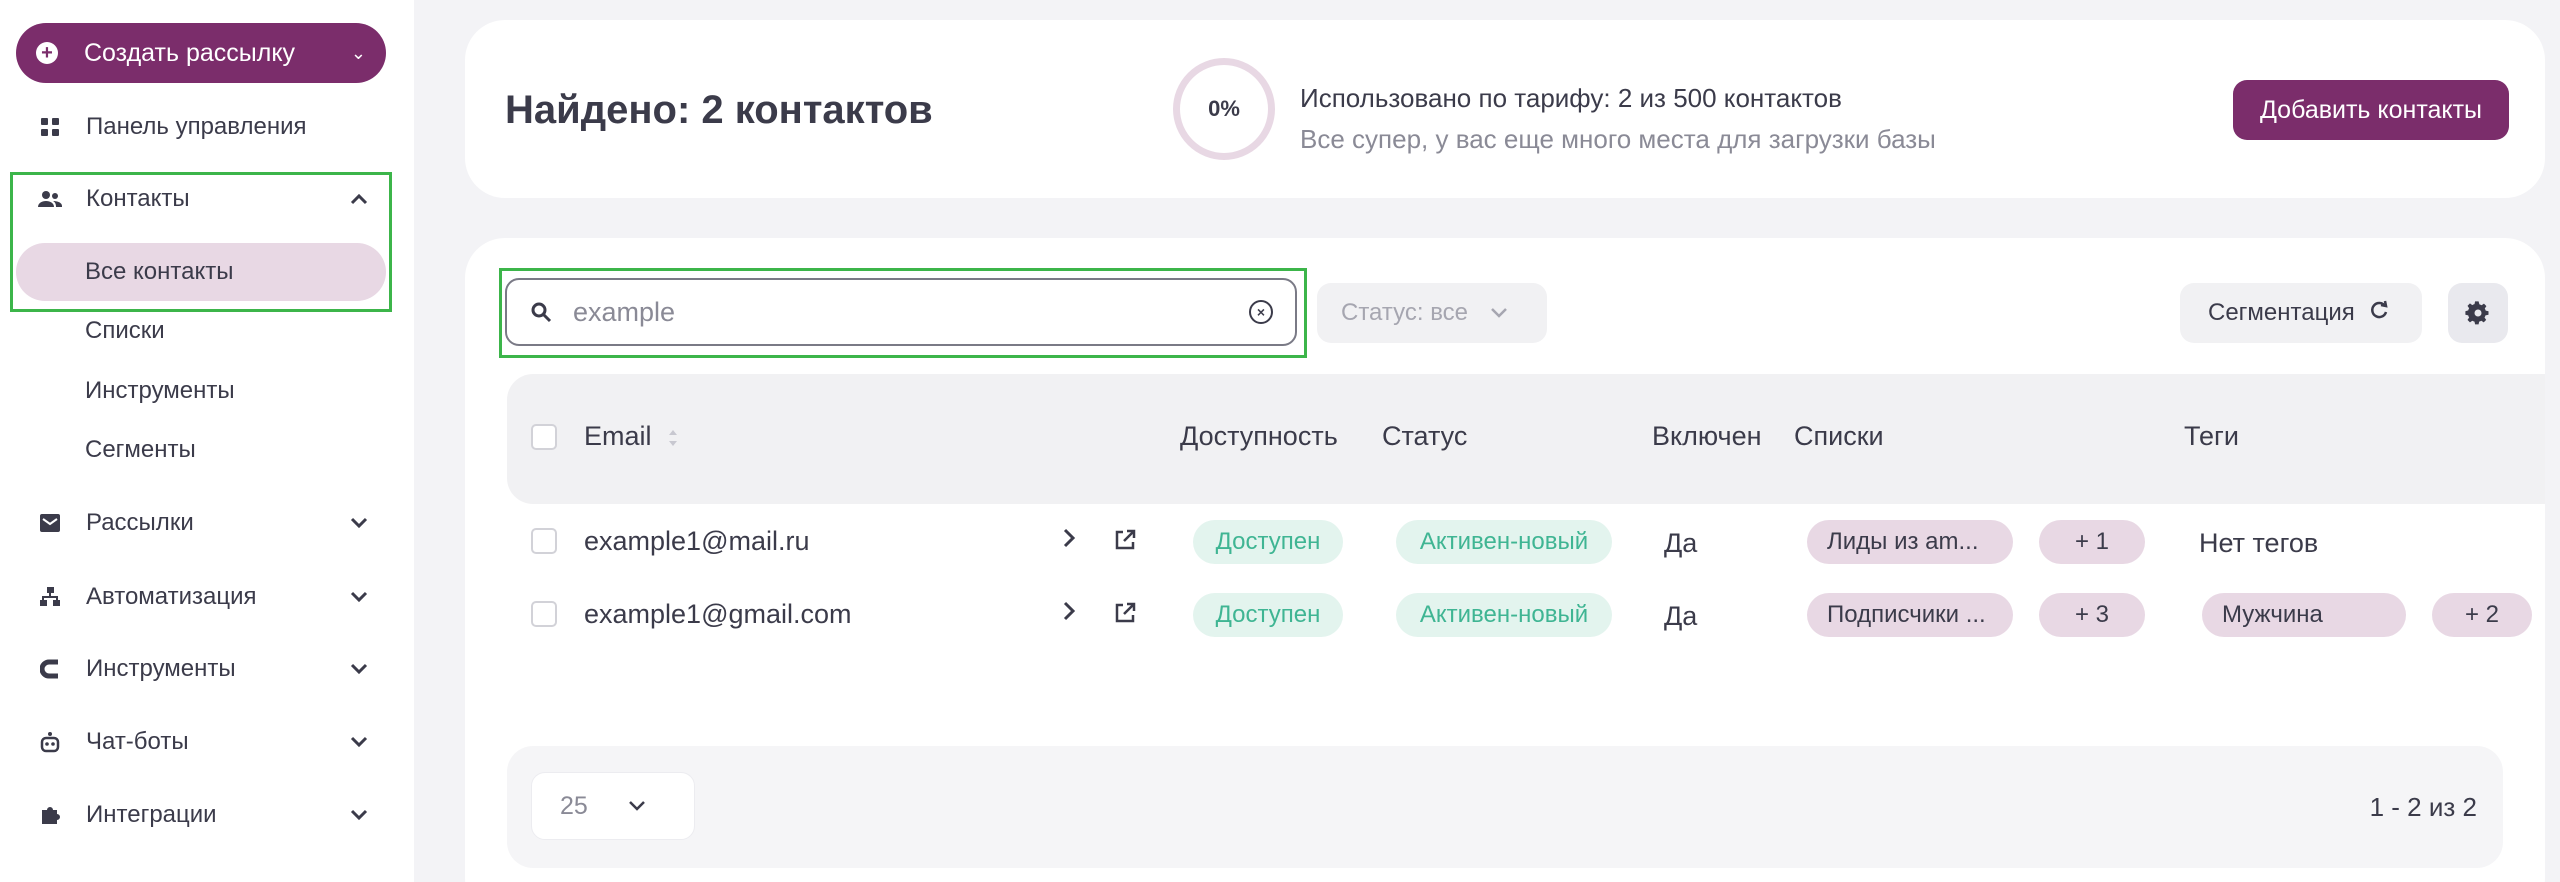 This screenshot has height=882, width=2560. I want to click on page-size-value: 25, so click(574, 805).